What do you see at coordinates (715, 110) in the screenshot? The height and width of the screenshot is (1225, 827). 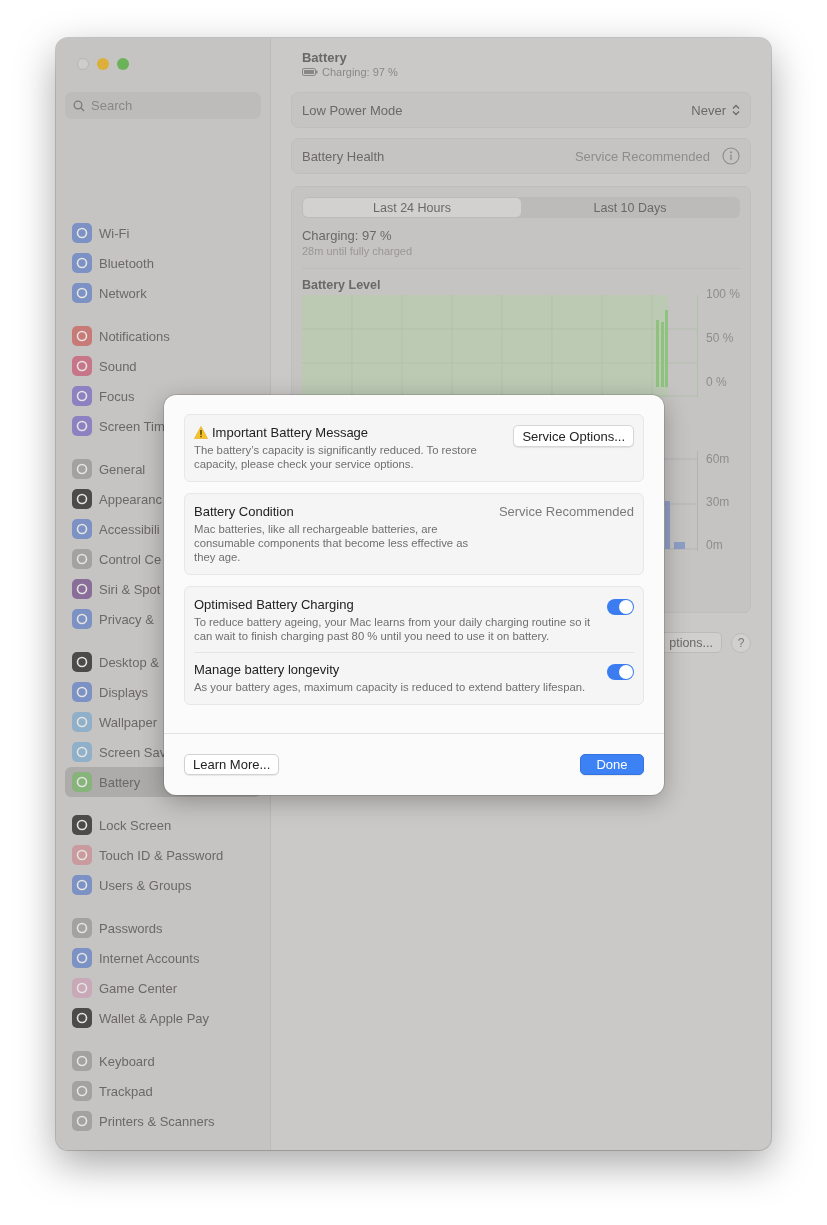 I see `popup-menu: Never` at bounding box center [715, 110].